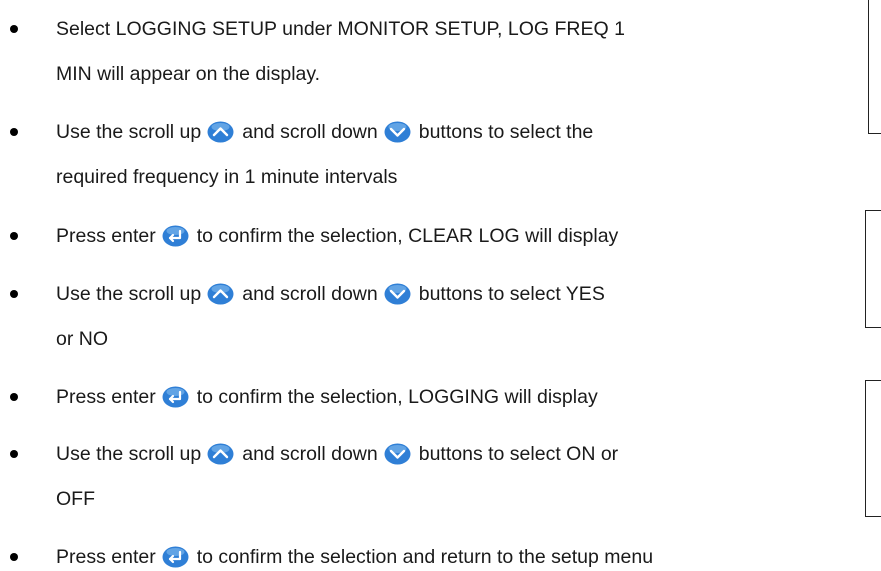  Describe the element at coordinates (129, 454) in the screenshot. I see `step-6-text-a: Use the scroll up` at that location.